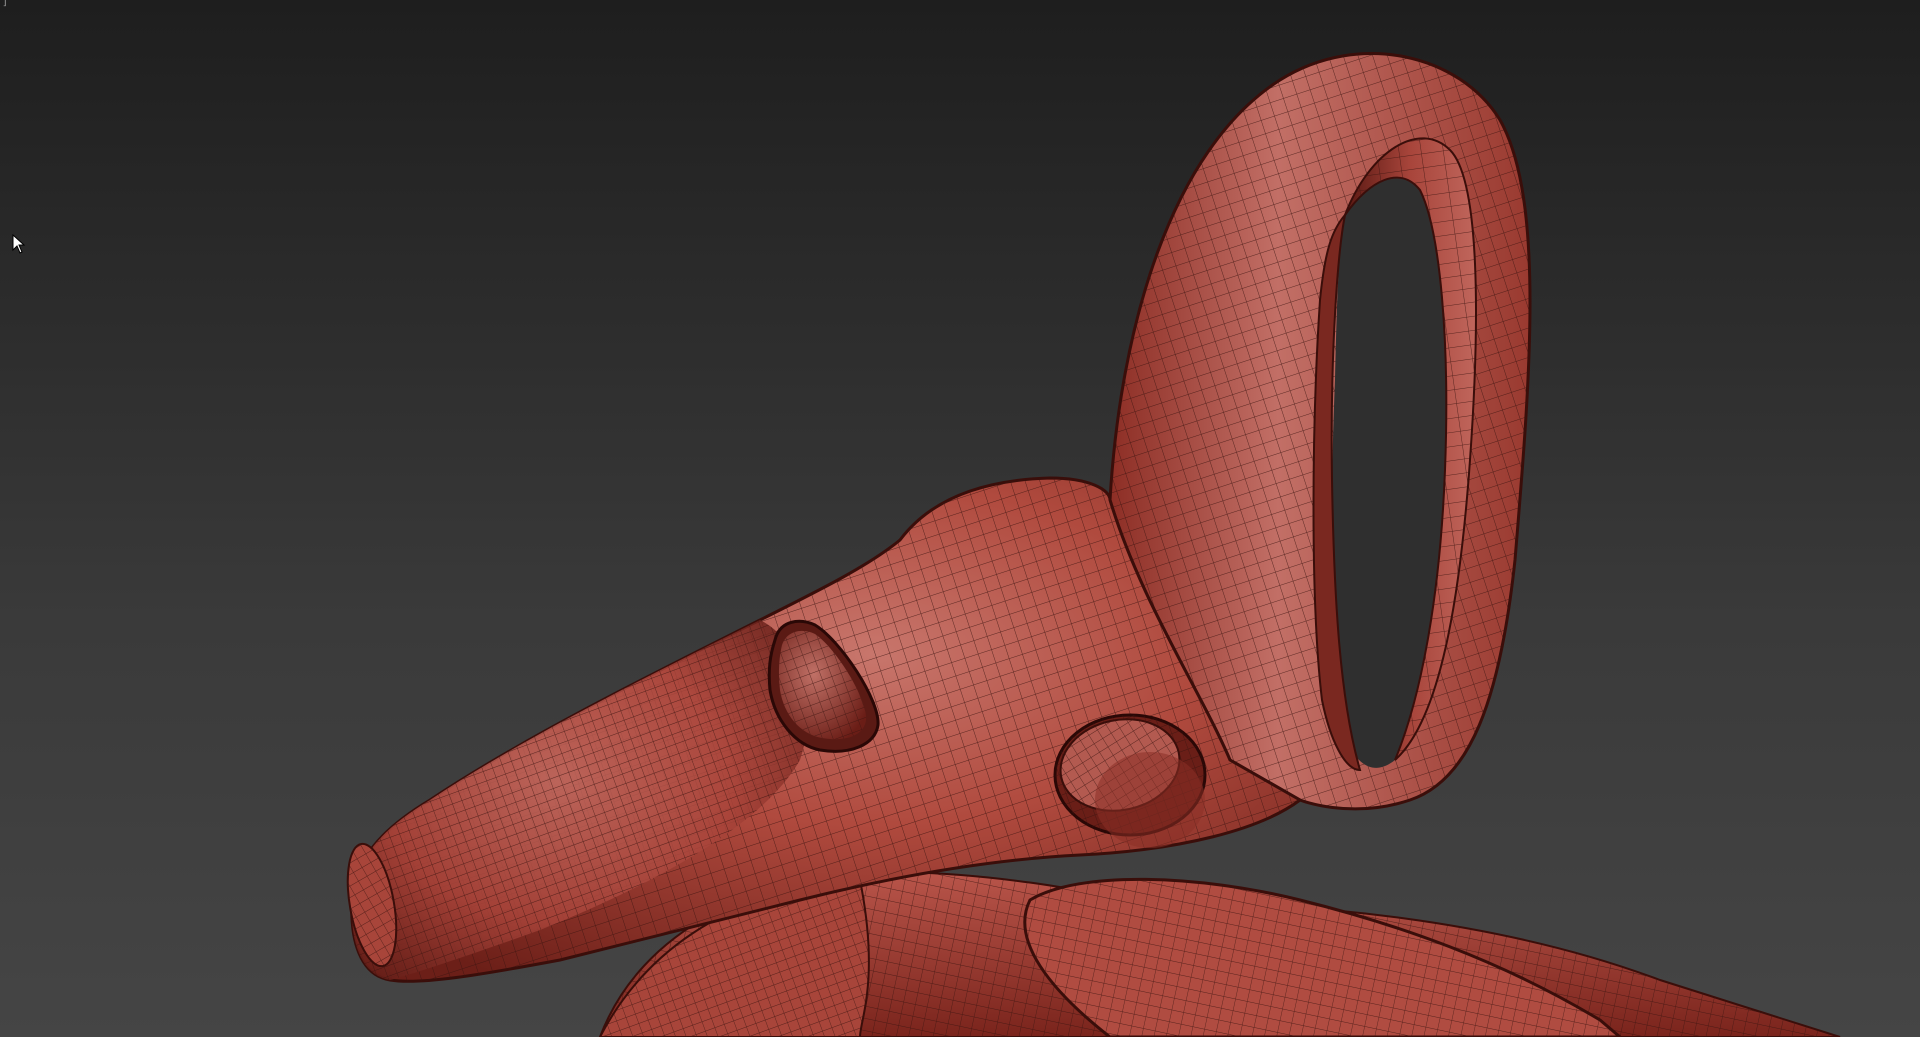 This screenshot has height=1037, width=1920. I want to click on arrow-cursor-icon, so click(19, 244).